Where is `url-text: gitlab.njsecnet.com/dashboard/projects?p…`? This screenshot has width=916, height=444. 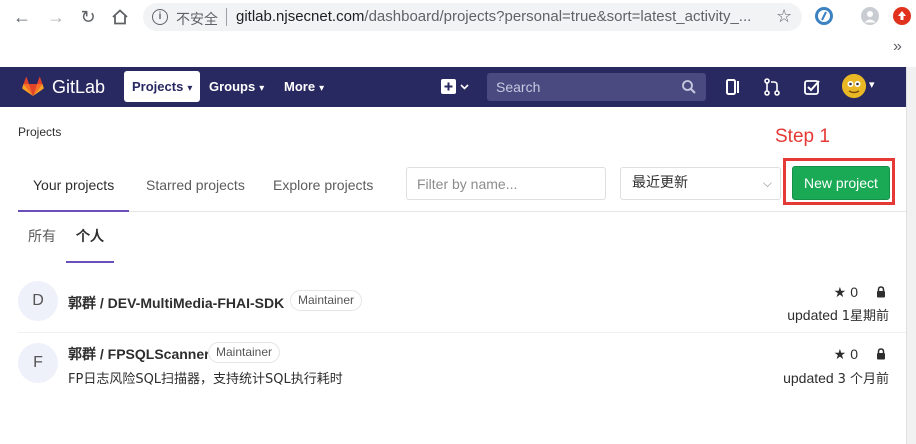
url-text: gitlab.njsecnet.com/dashboard/projects?p… is located at coordinates (501, 16).